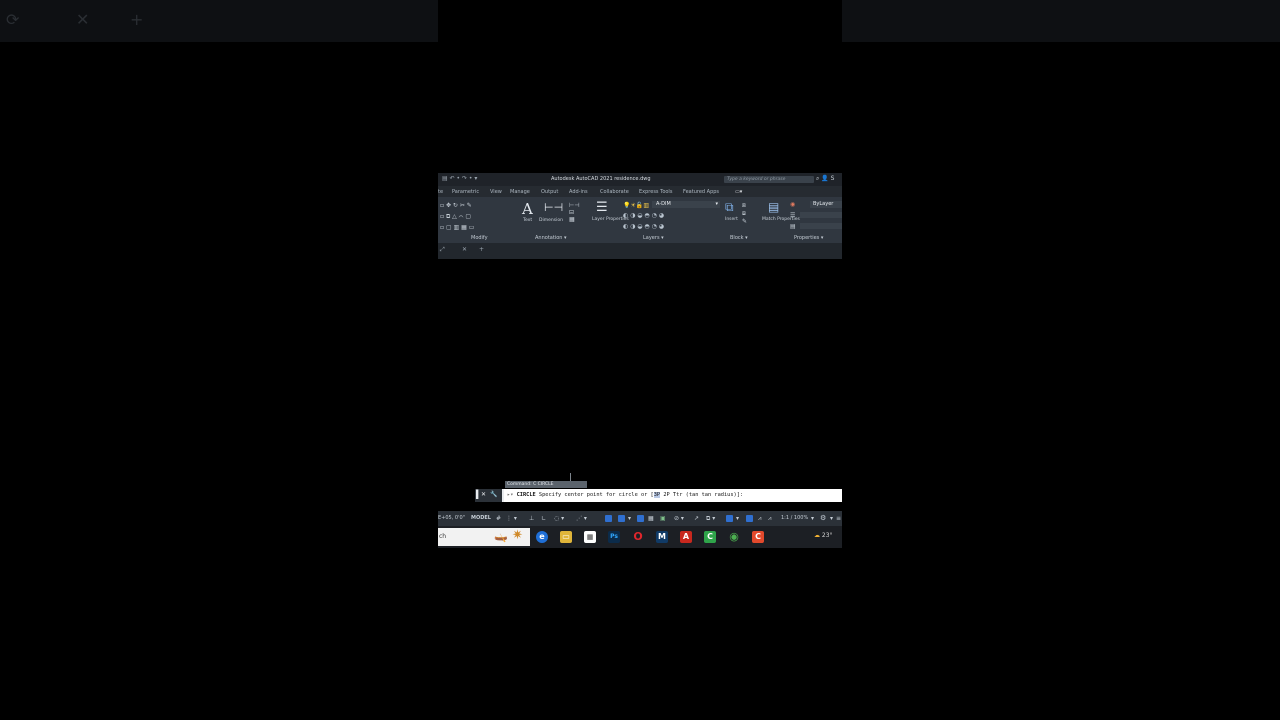 The image size is (1280, 720). Describe the element at coordinates (596, 495) in the screenshot. I see `command-prompt: Specify center point for circle or [` at that location.